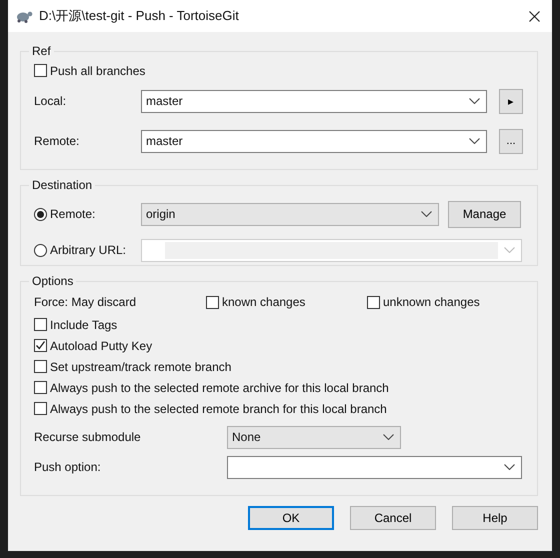 The width and height of the screenshot is (560, 558). Describe the element at coordinates (374, 467) in the screenshot. I see `push-option-field` at that location.